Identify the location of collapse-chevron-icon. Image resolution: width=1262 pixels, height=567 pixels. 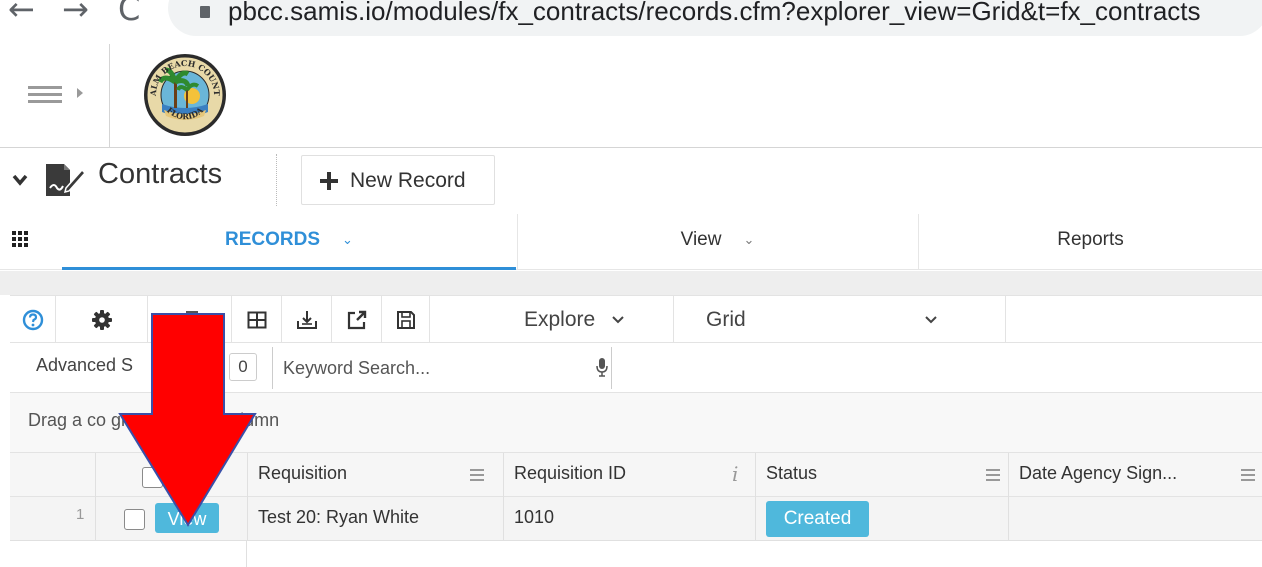
(20, 179).